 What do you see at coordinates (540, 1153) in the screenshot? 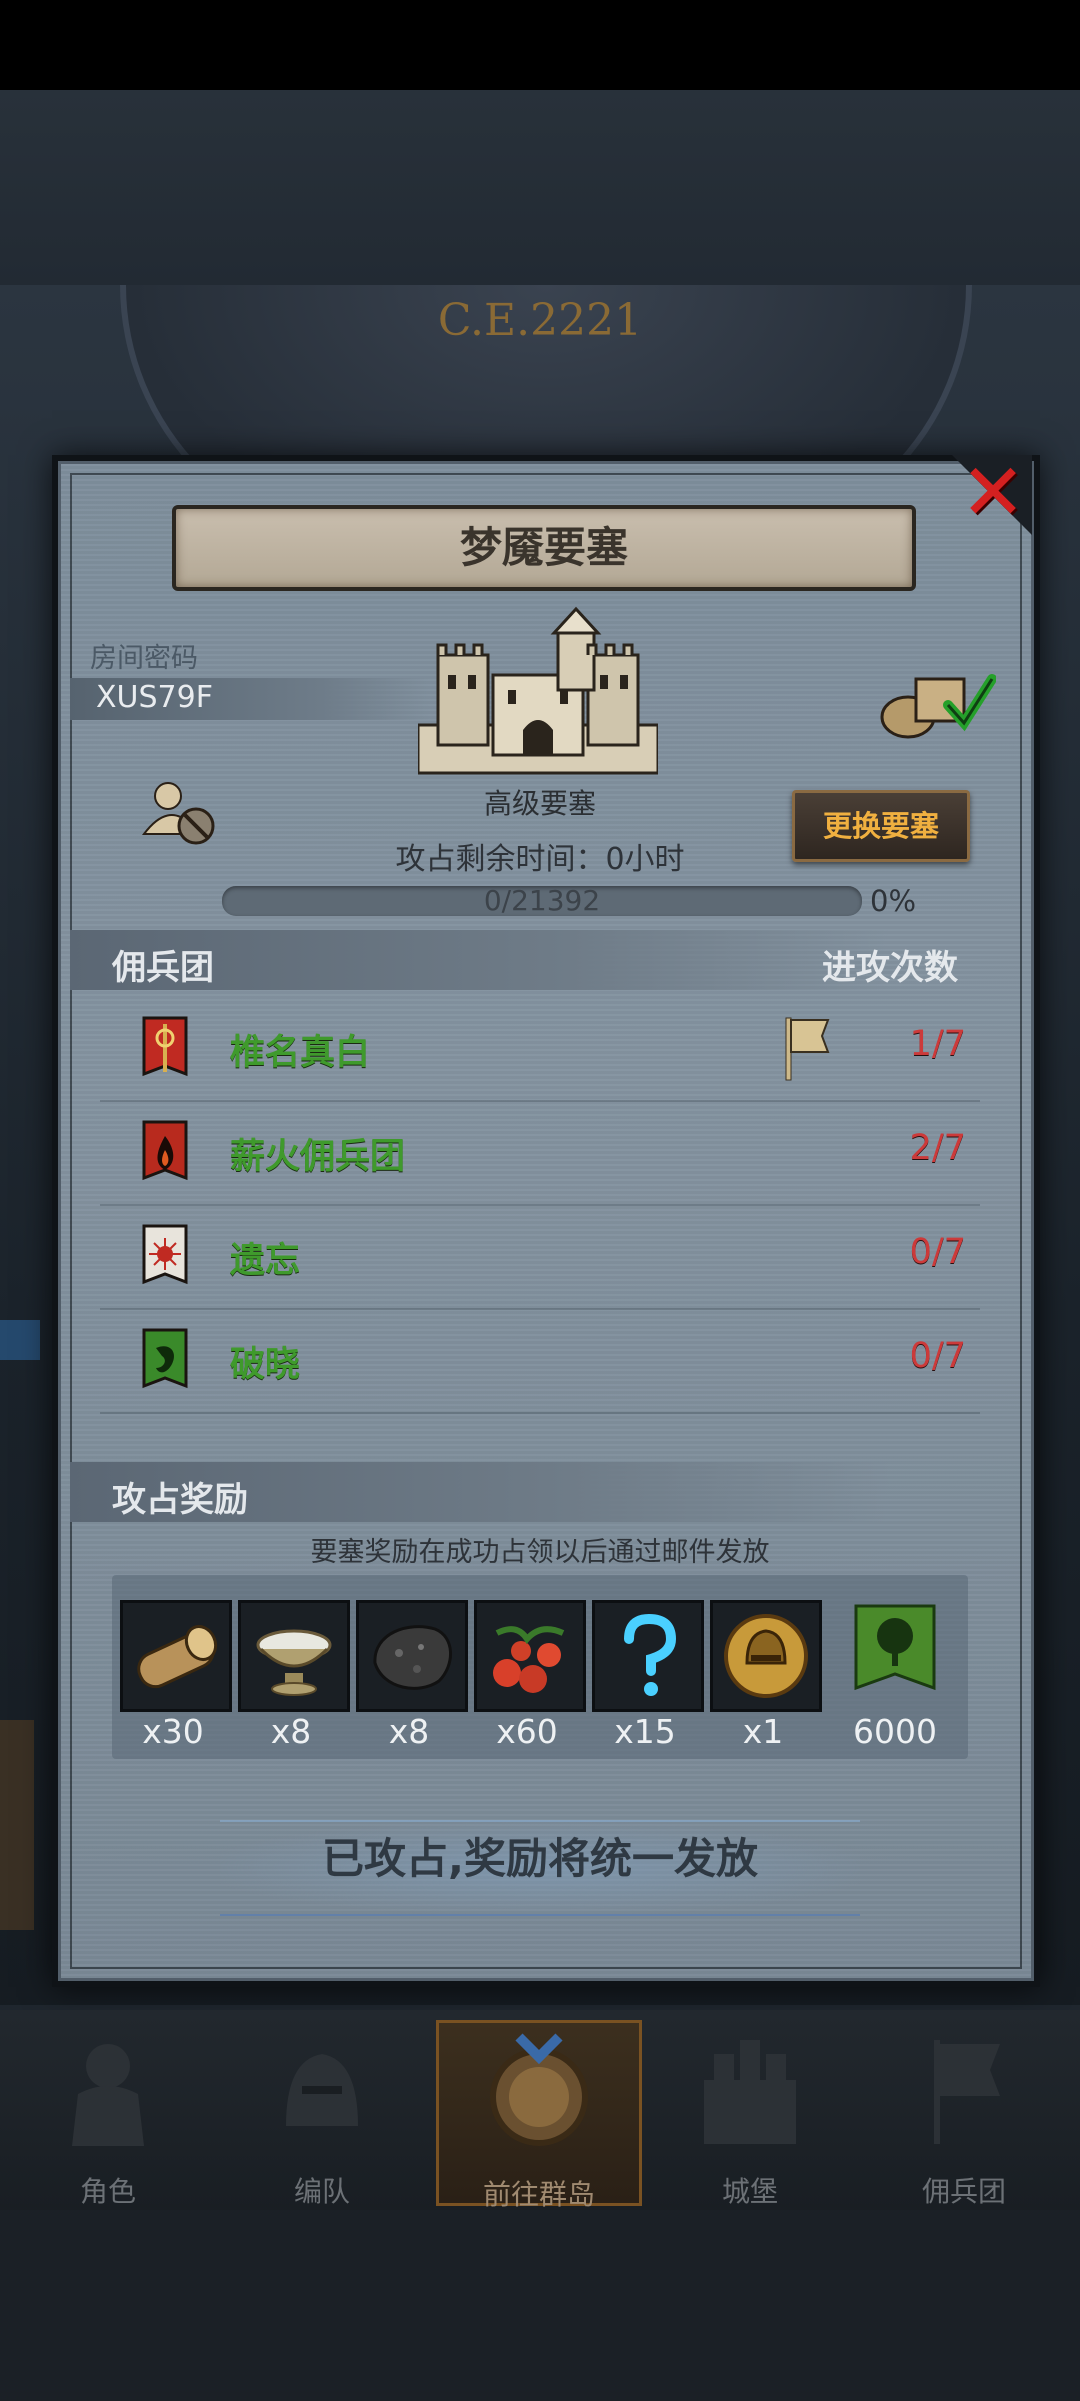
I see `mercenary-row: 薪火佣兵团 2/7` at bounding box center [540, 1153].